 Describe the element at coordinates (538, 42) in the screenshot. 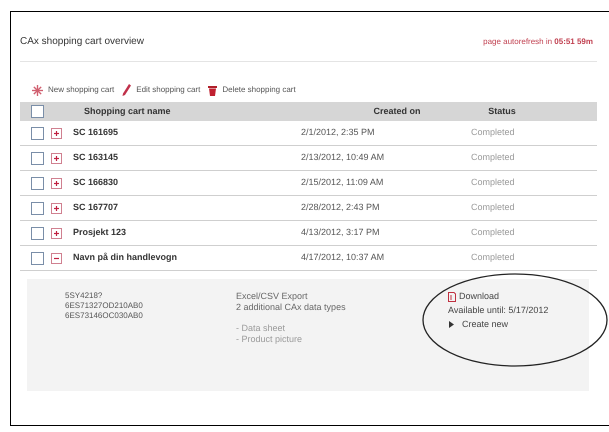

I see `autorefresh-text: page autorefresh in 05:51 59m` at that location.